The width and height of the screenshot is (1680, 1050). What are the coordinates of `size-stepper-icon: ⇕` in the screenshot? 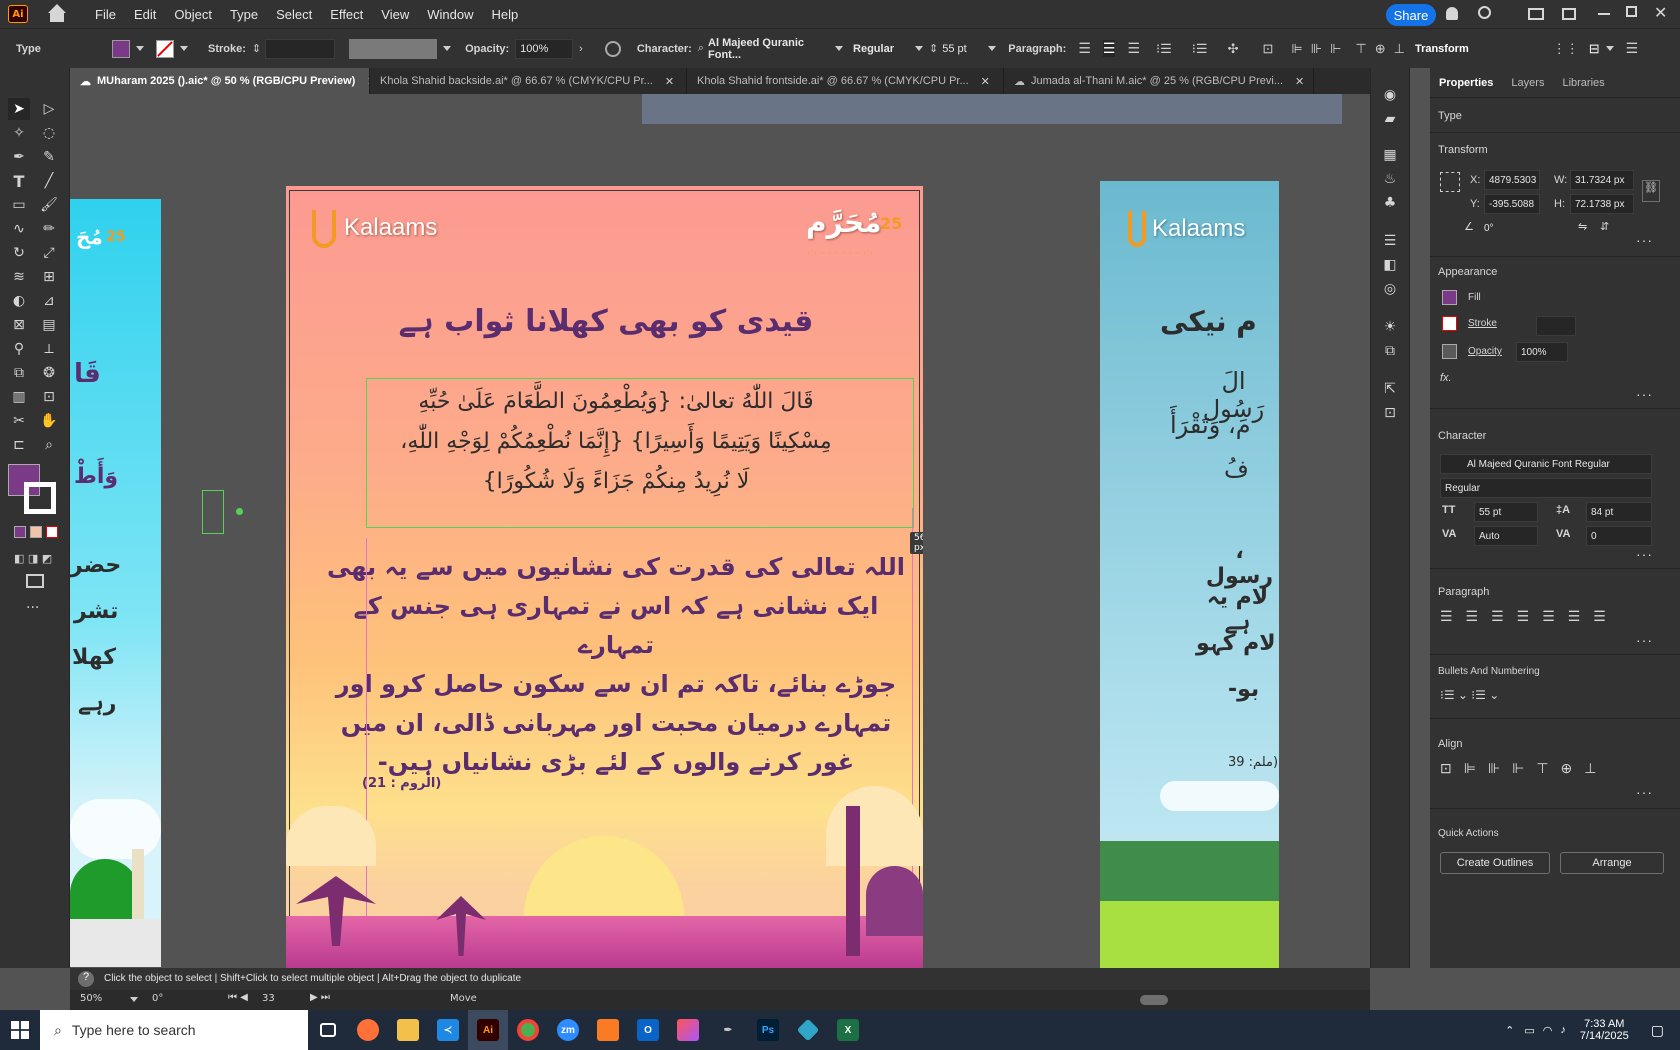 It's located at (933, 48).